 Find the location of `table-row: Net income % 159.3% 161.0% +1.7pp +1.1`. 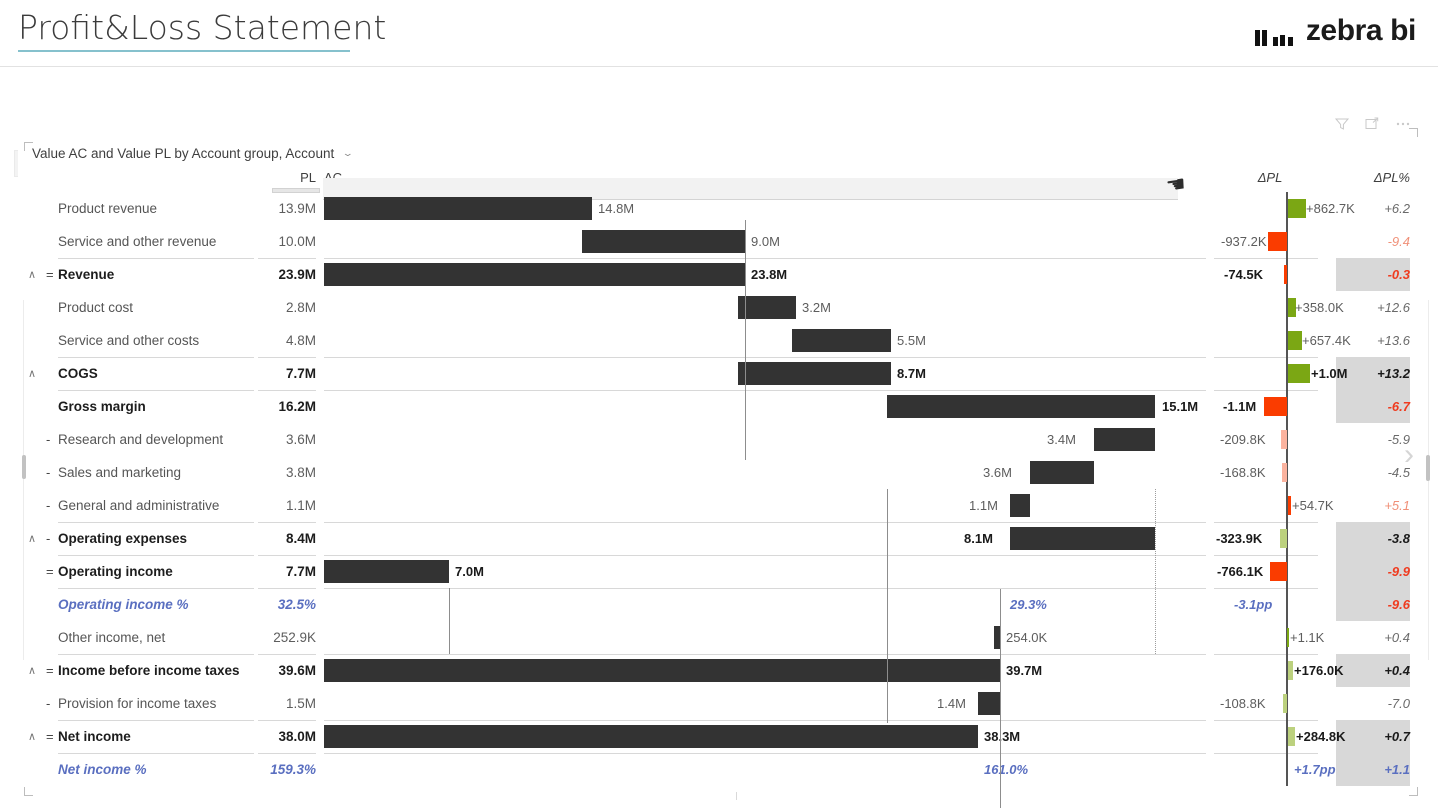

table-row: Net income % 159.3% 161.0% +1.7pp +1.1 is located at coordinates (719, 769).